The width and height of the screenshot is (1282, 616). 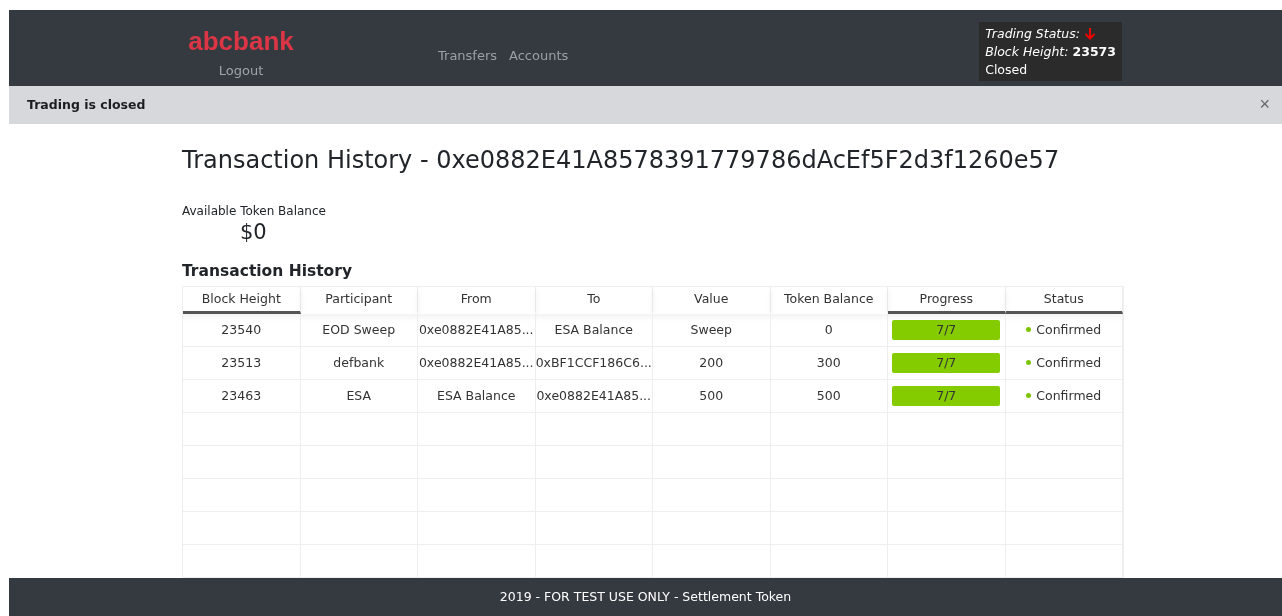 What do you see at coordinates (712, 330) in the screenshot?
I see `table-cell: Sweep` at bounding box center [712, 330].